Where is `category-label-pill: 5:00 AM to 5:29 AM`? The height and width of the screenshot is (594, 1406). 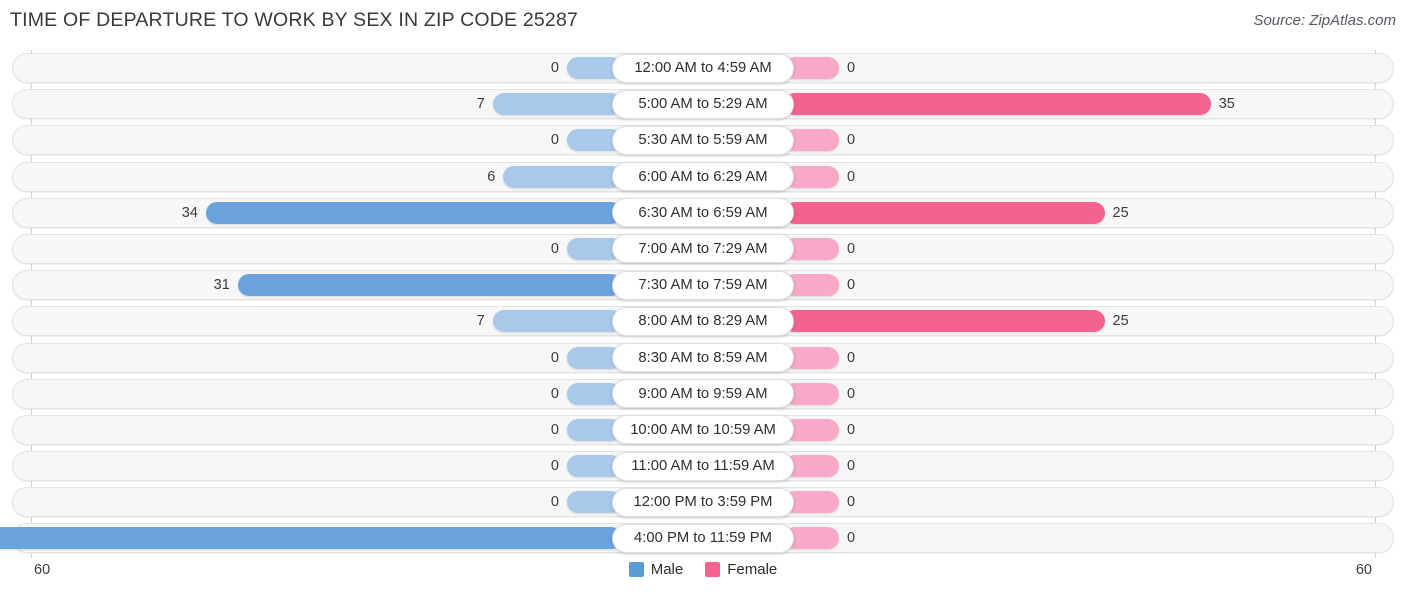
category-label-pill: 5:00 AM to 5:29 AM is located at coordinates (703, 104).